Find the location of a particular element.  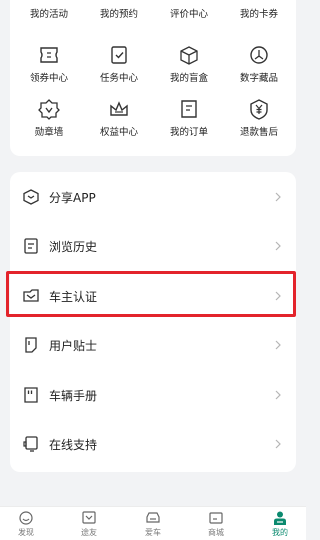

ticket-icon is located at coordinates (49, 55).